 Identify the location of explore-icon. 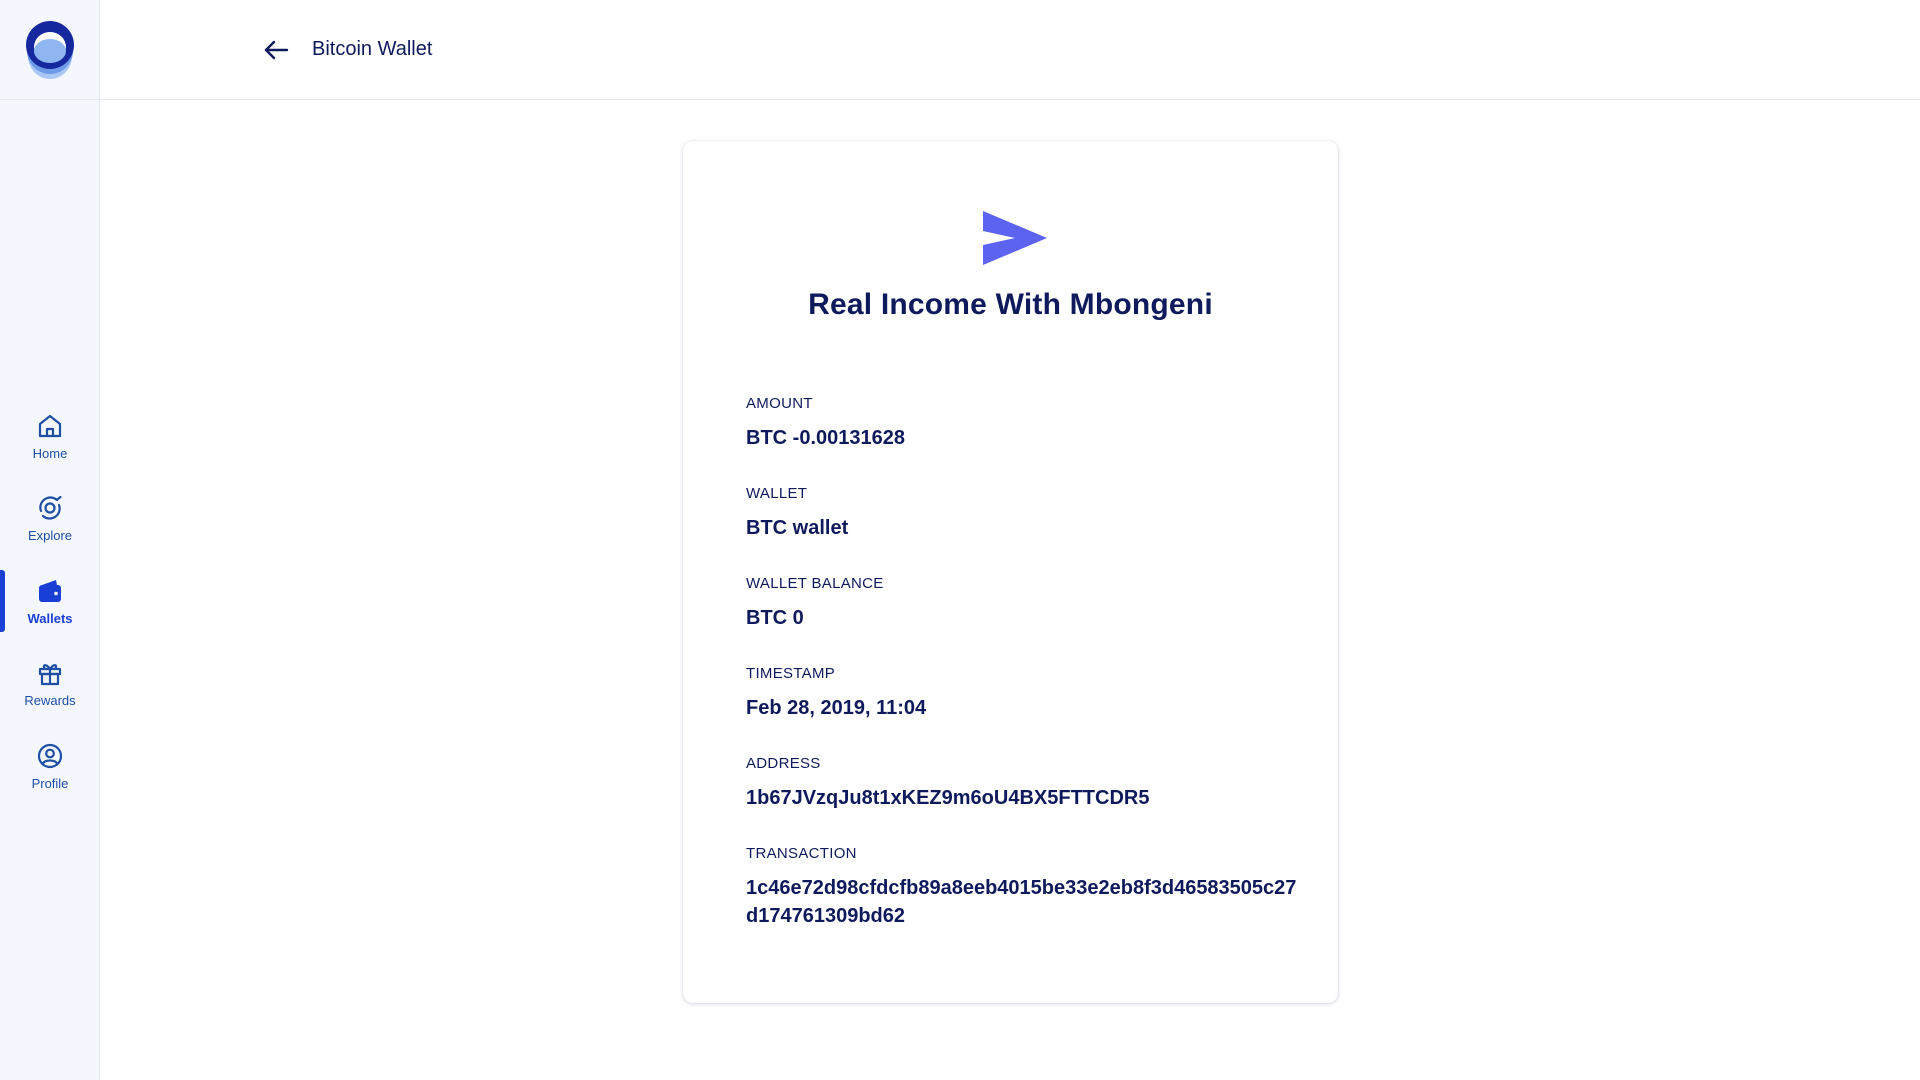
(50, 508).